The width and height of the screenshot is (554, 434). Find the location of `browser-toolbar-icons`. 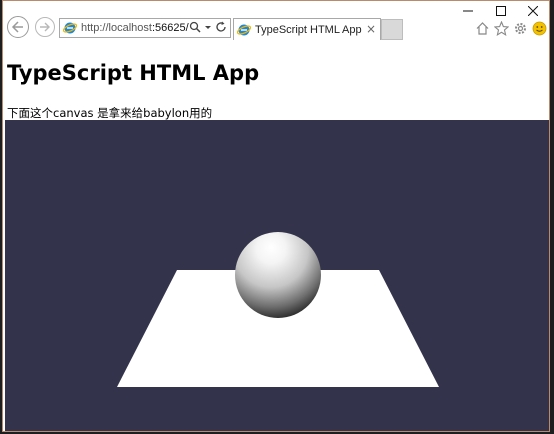

browser-toolbar-icons is located at coordinates (511, 28).